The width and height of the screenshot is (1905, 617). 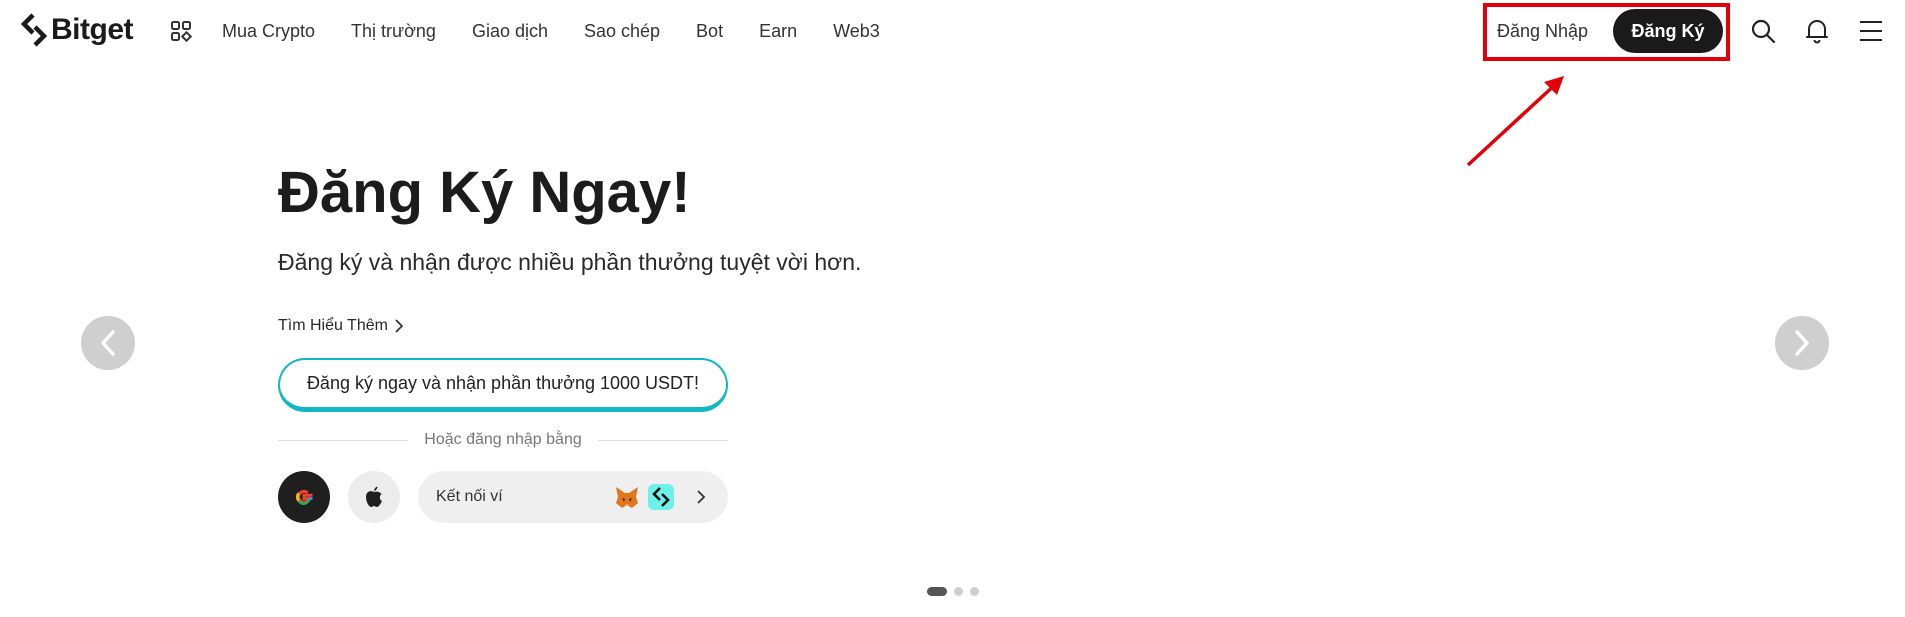 I want to click on nav-item-copy-trading: Sao chép, so click(x=622, y=31).